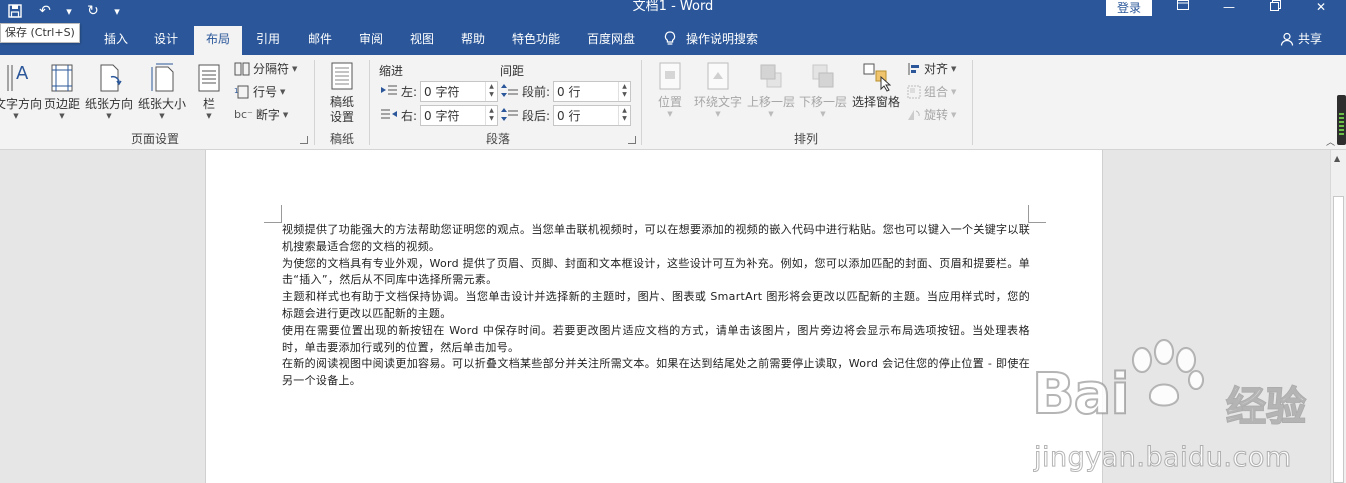 The height and width of the screenshot is (483, 1346). Describe the element at coordinates (209, 90) in the screenshot. I see `columns-button: 栏 ▼` at that location.